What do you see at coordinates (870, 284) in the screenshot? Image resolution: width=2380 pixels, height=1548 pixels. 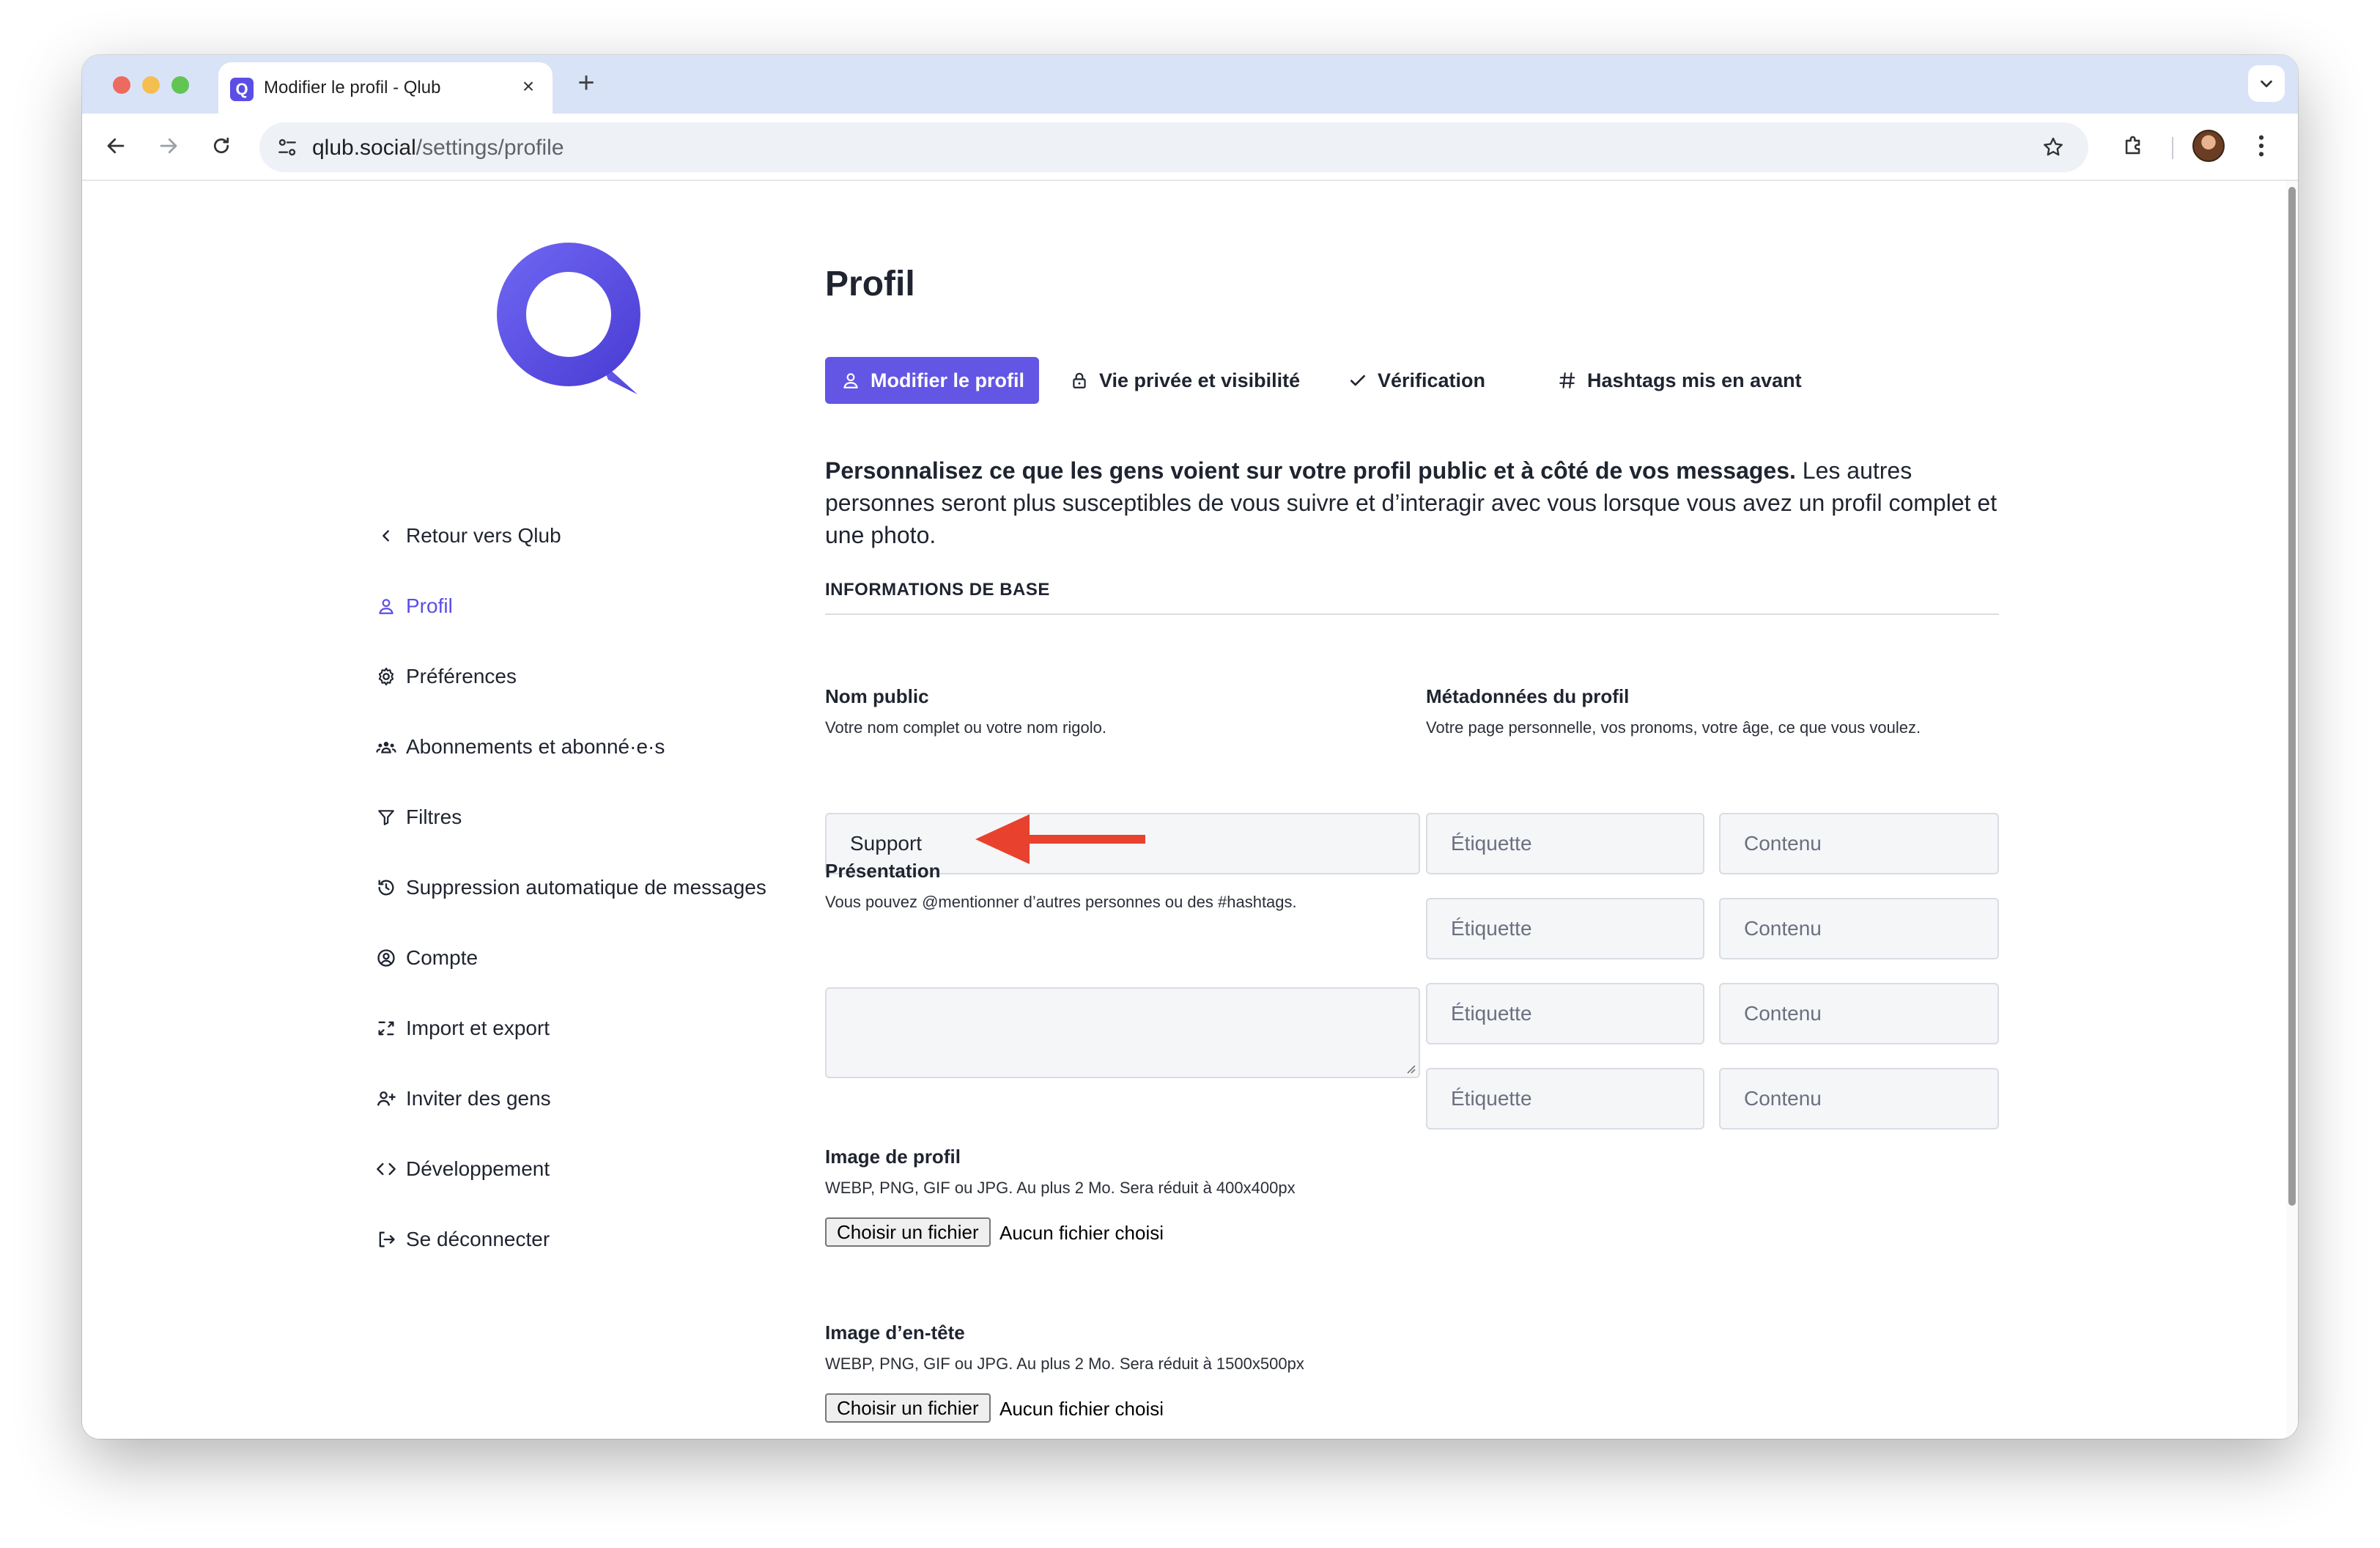 I see `page-title: Profil` at bounding box center [870, 284].